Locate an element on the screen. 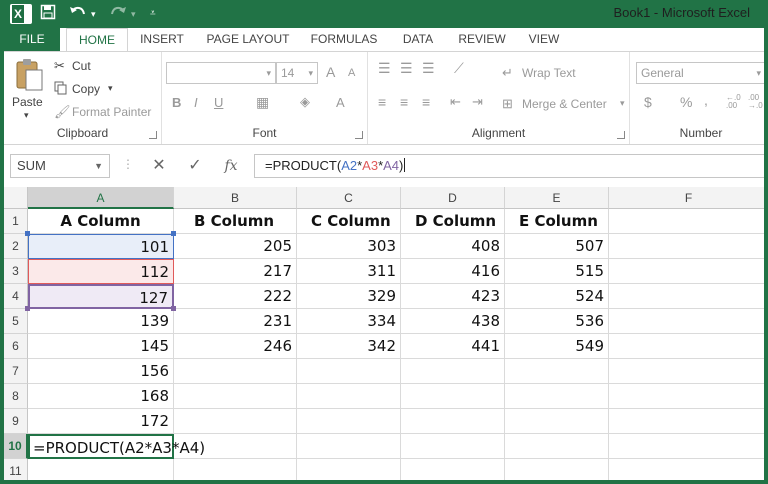 This screenshot has width=768, height=484. cell-a9: 172 is located at coordinates (101, 421).